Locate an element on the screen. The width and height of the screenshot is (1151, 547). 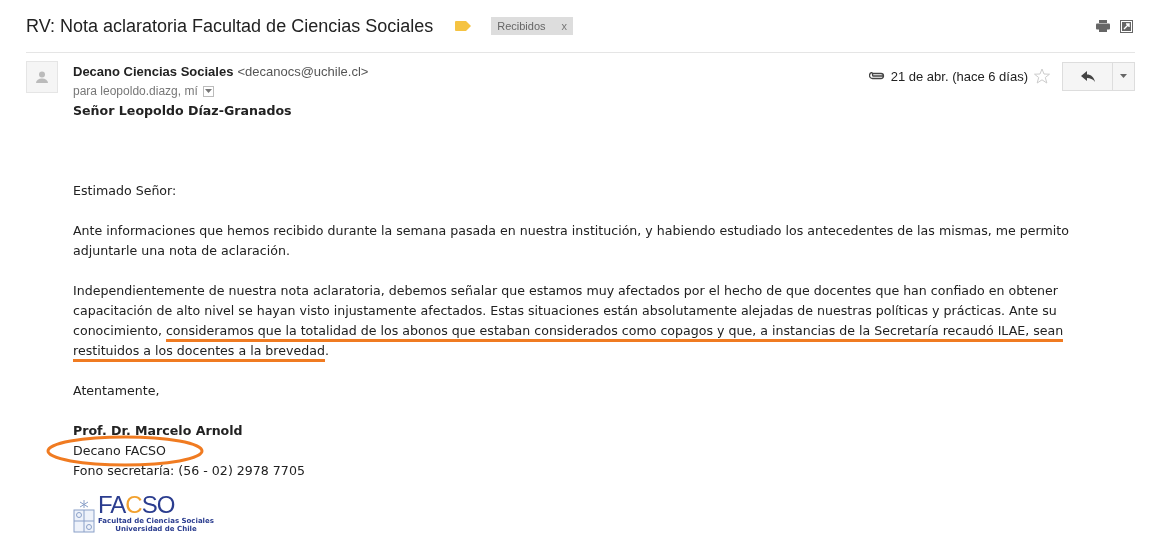
print-icon is located at coordinates (1103, 26).